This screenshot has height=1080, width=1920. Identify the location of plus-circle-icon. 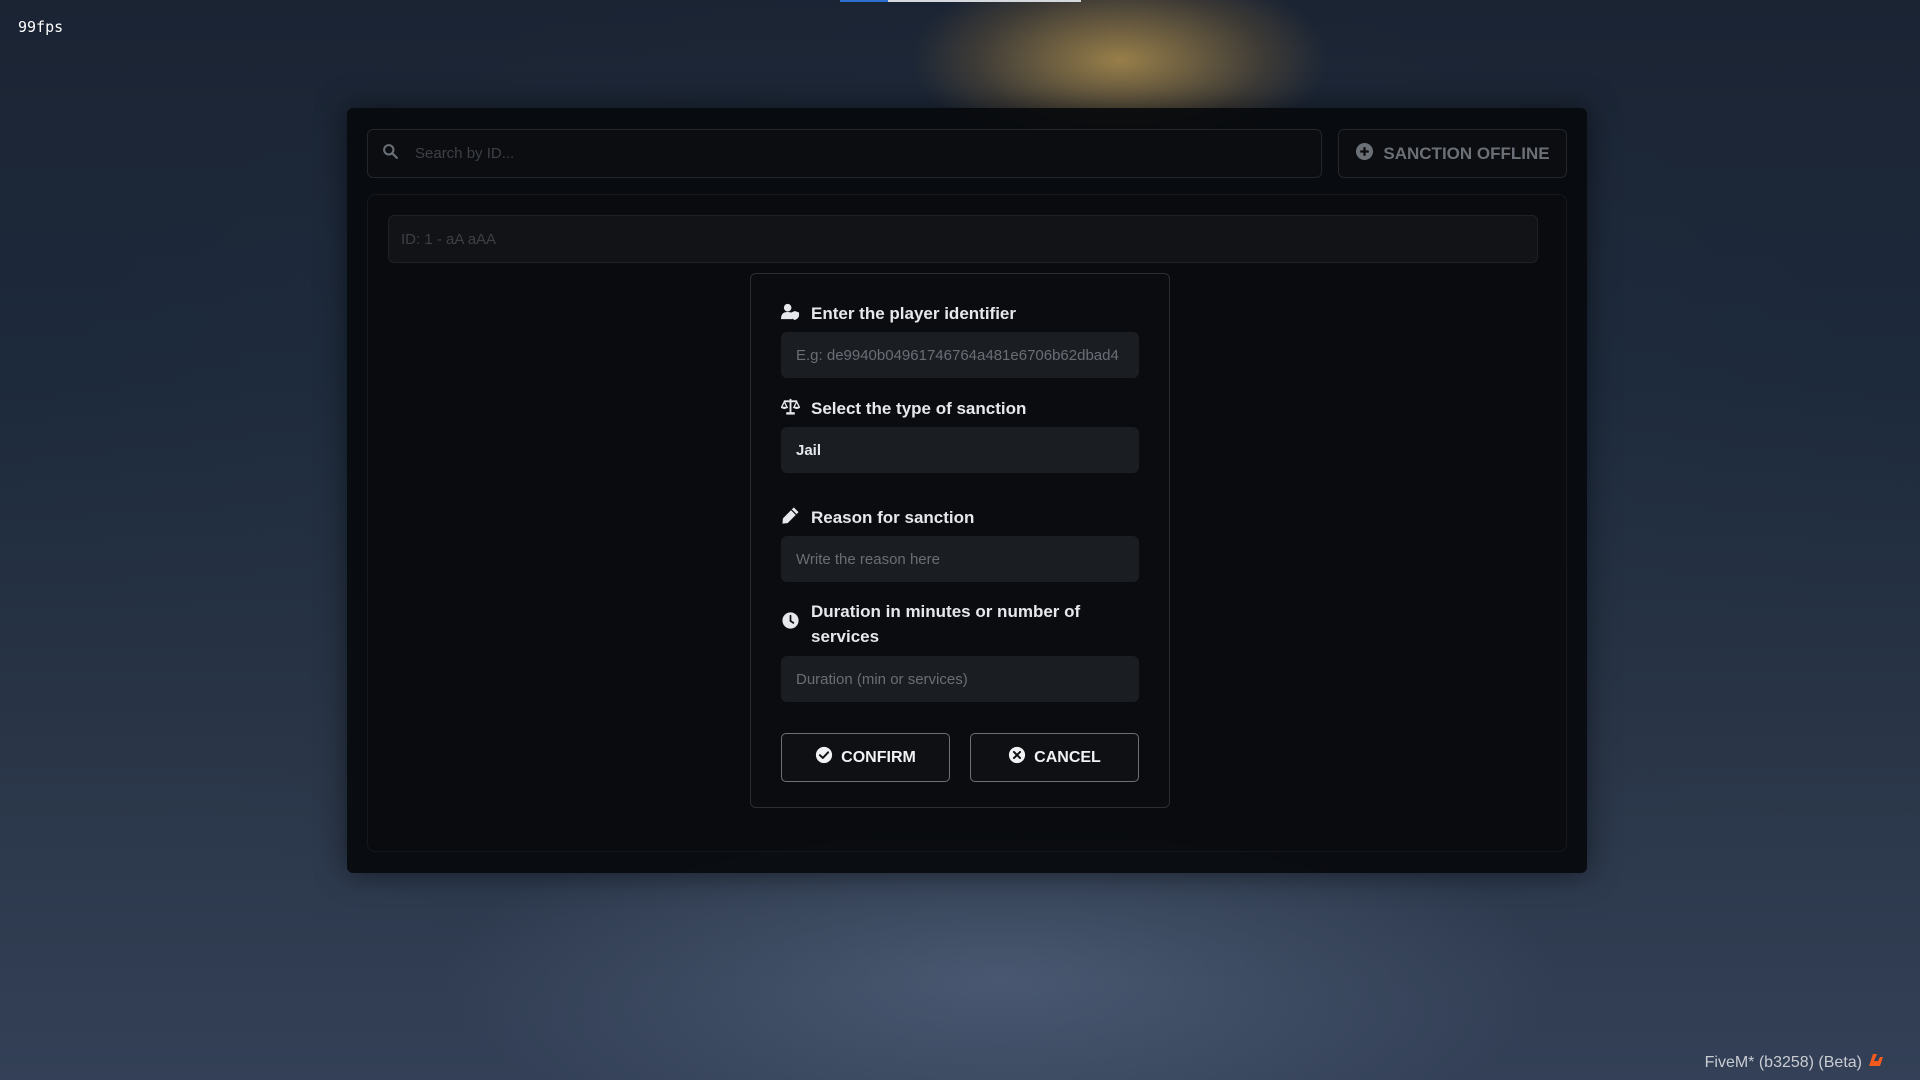
(1364, 154).